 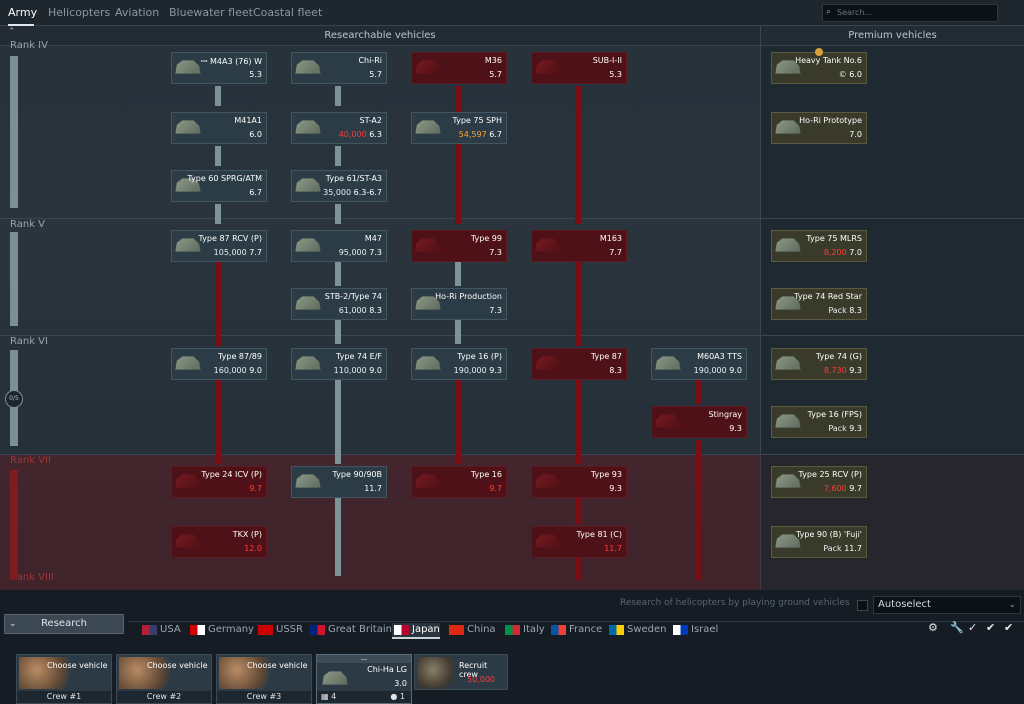 I want to click on premium-vehicle-card: Type 75 MLRS 8,200 7.0, so click(x=819, y=246).